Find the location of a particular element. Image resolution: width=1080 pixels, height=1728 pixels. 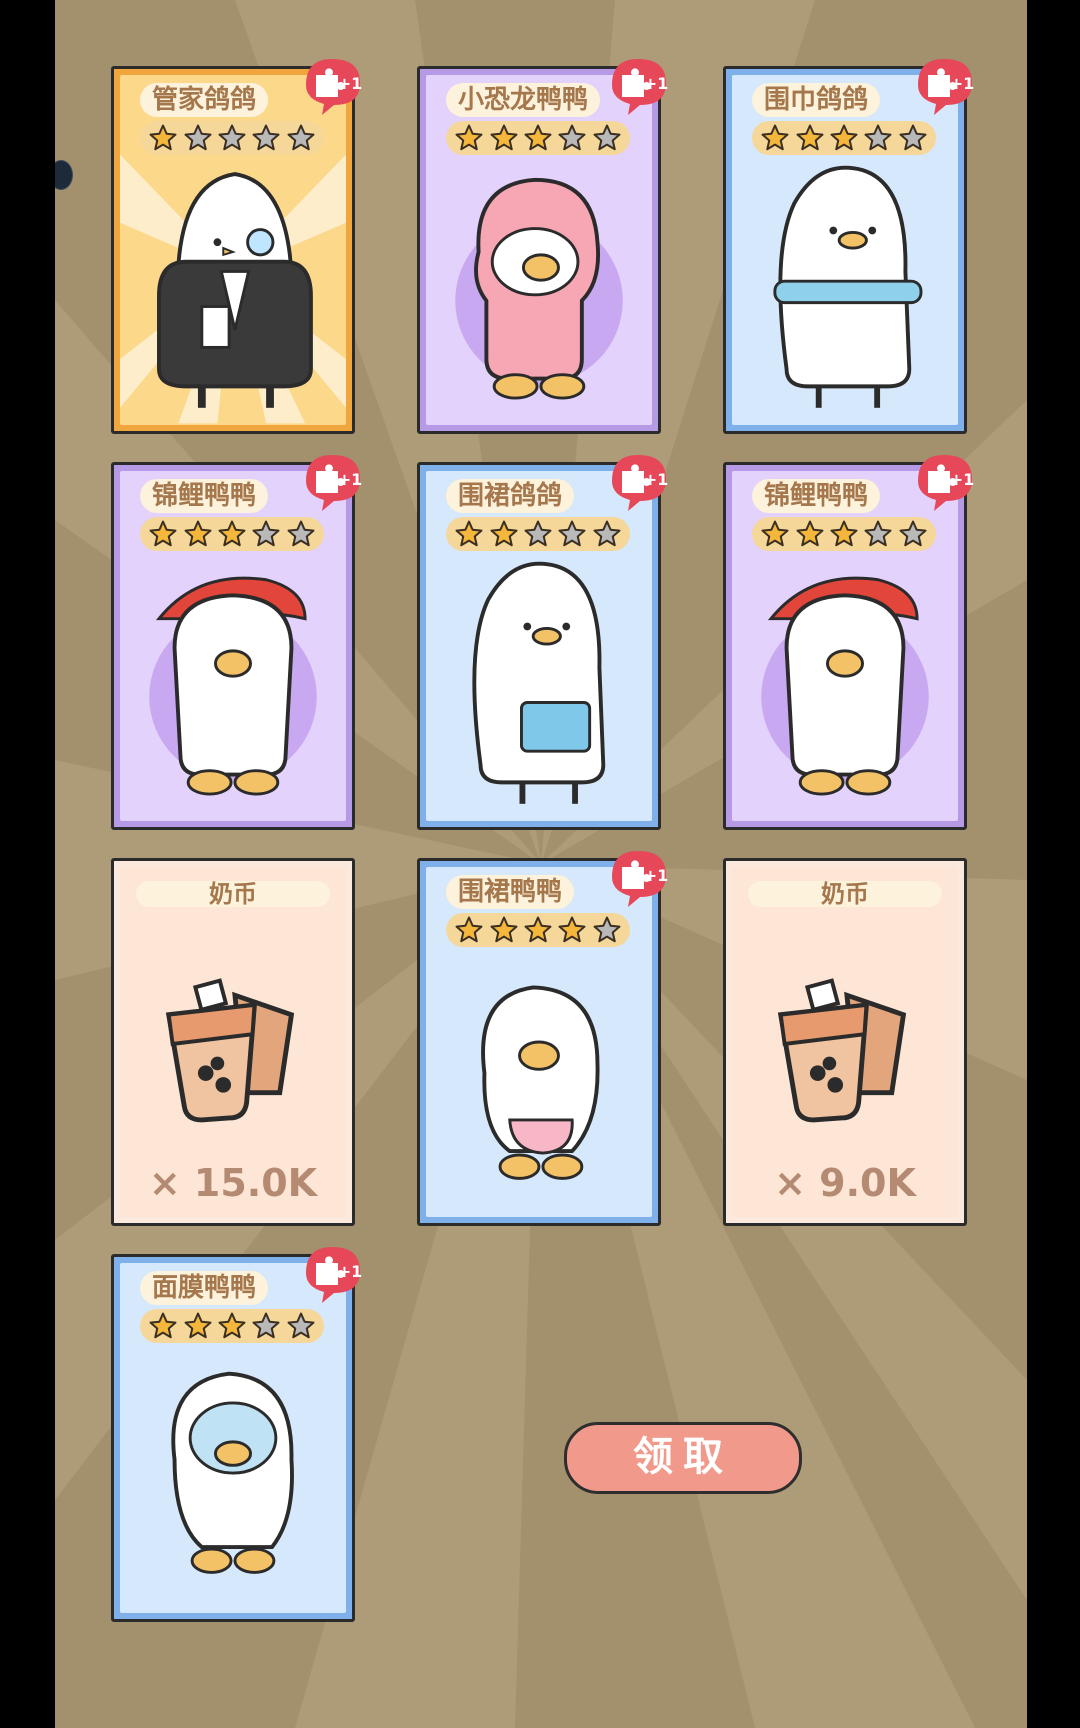

reward-card-8: 围裙鸭鸭 +1 is located at coordinates (542, 1038).